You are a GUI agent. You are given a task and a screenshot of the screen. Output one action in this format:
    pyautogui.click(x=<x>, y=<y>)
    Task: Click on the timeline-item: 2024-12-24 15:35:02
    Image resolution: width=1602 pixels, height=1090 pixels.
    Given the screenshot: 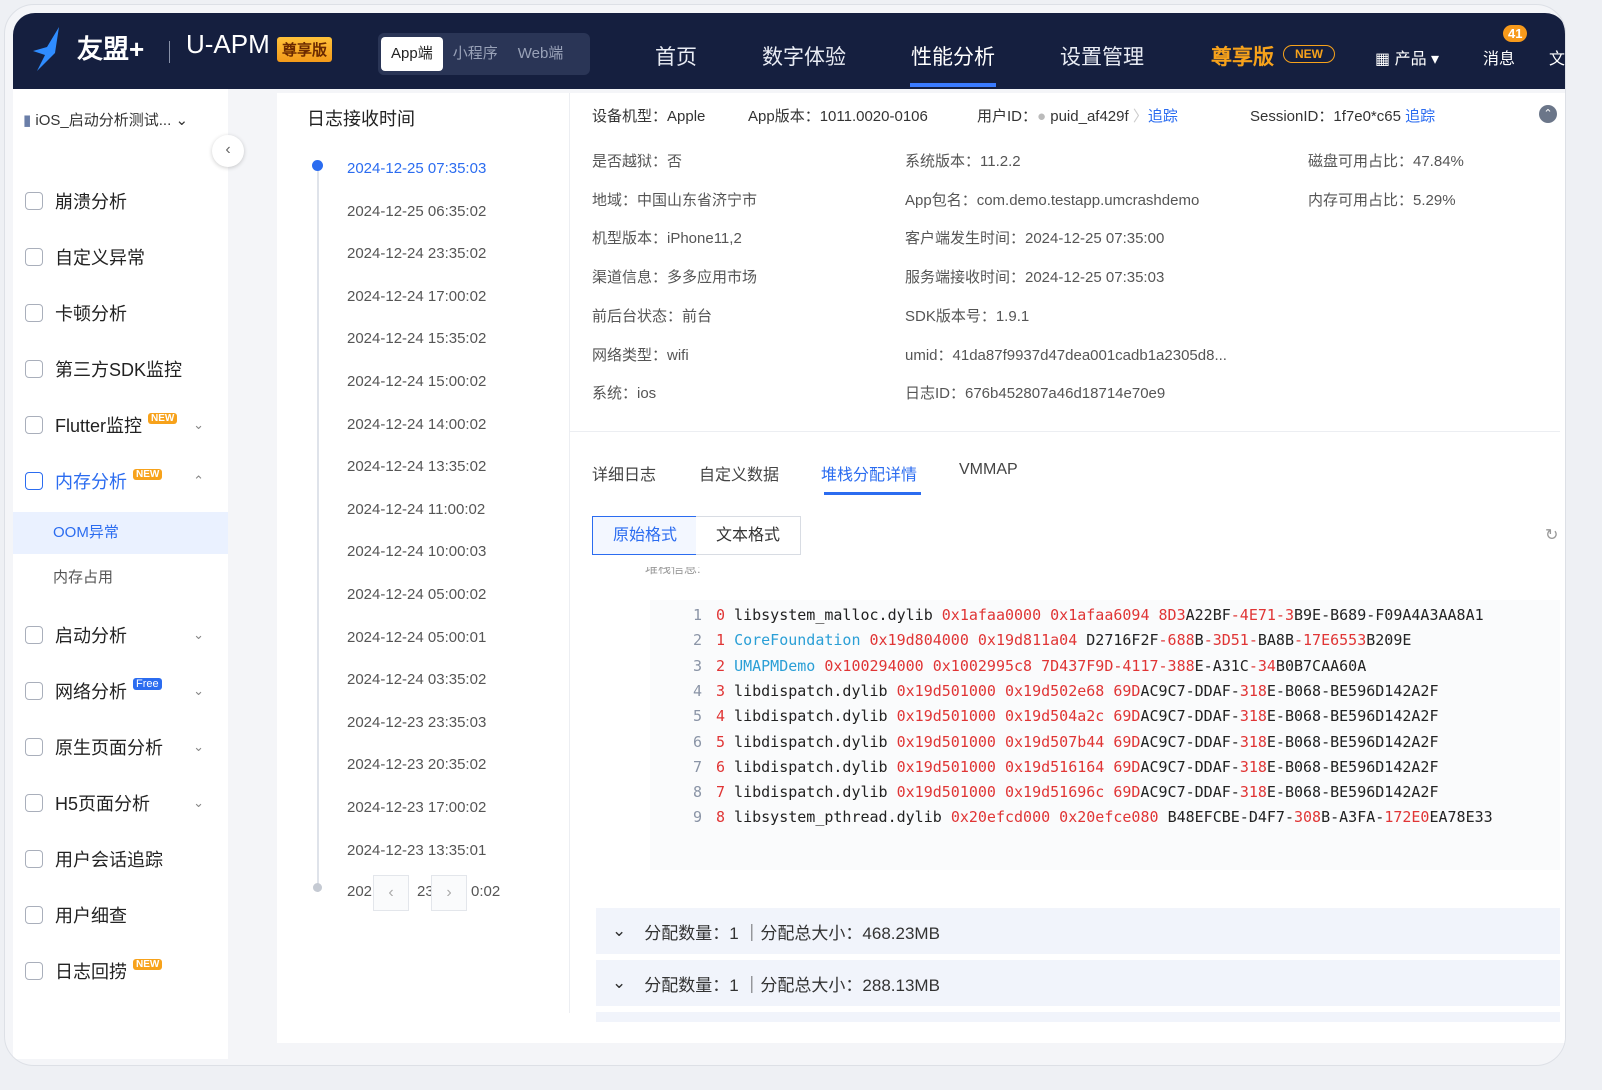 What is the action you would take?
    pyautogui.click(x=416, y=338)
    